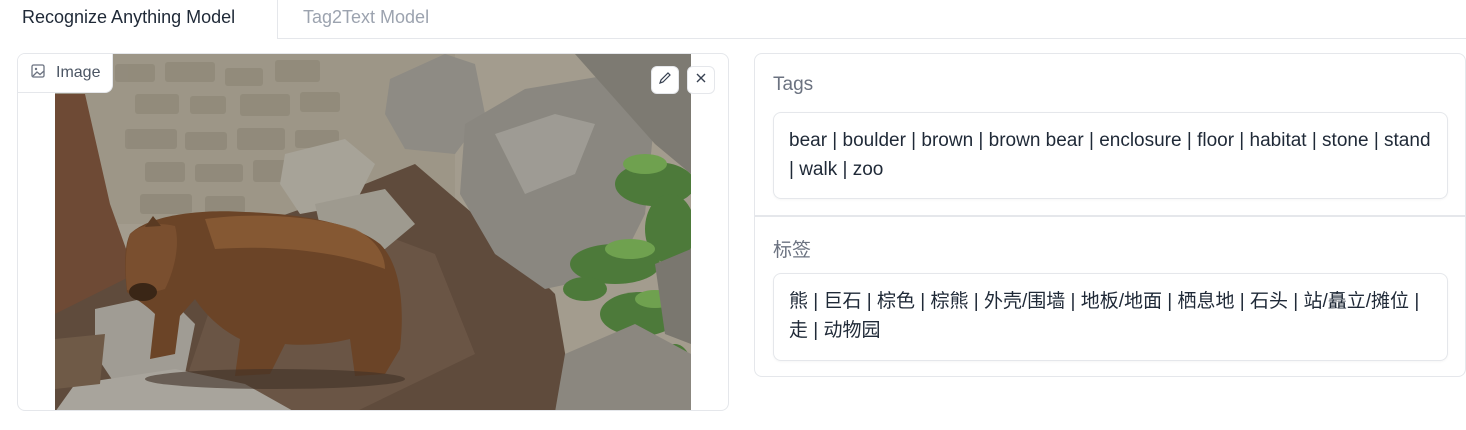 This screenshot has height=430, width=1466. Describe the element at coordinates (139, 19) in the screenshot. I see `tab-recognize-anything-model: Recognize Anything Model` at that location.